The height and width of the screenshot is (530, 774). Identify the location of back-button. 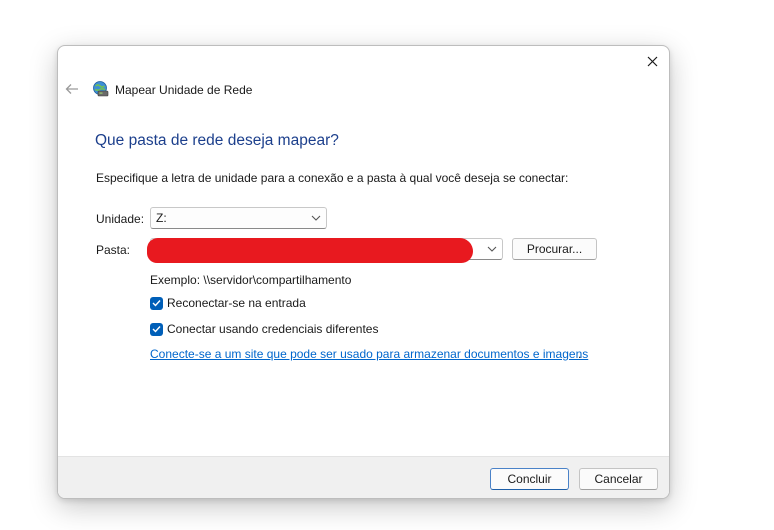
(72, 89).